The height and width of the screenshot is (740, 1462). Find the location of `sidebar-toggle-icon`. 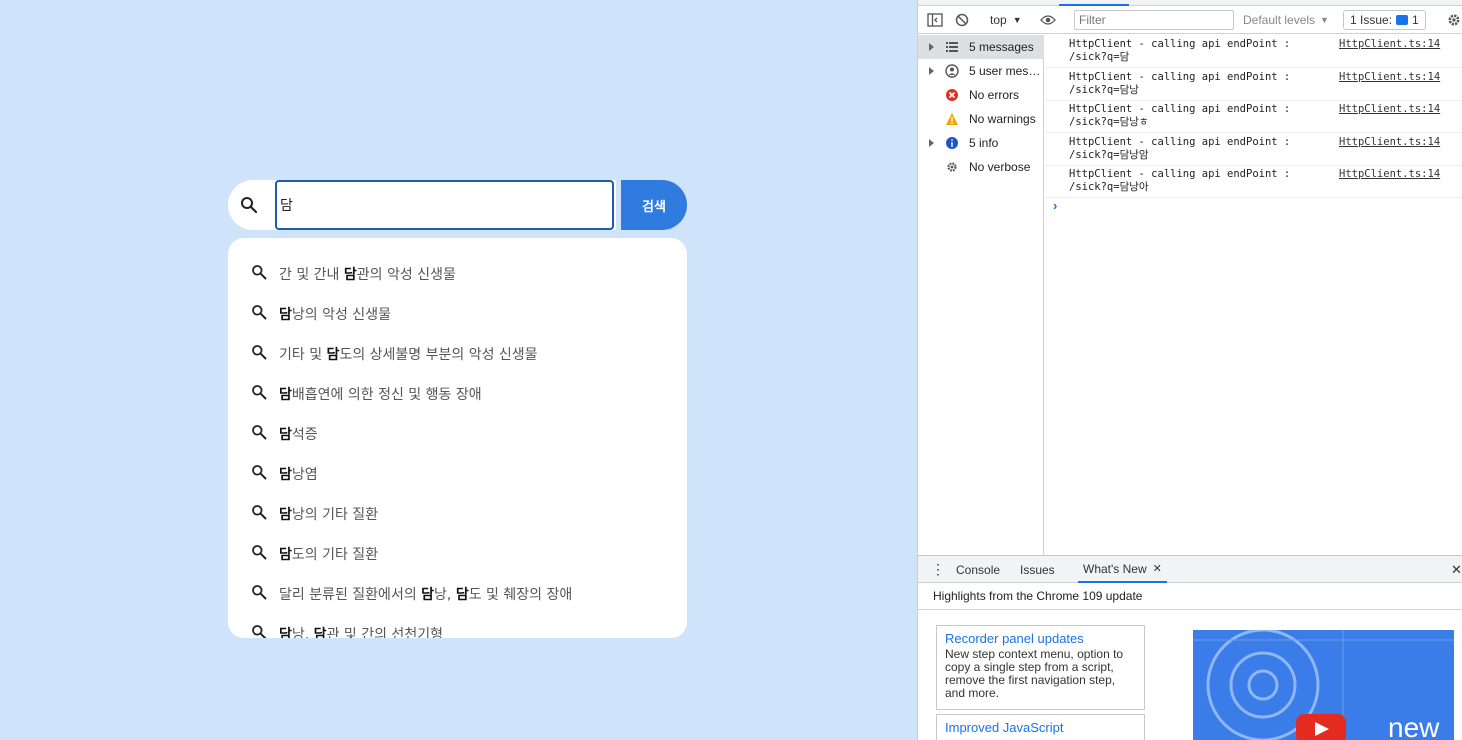

sidebar-toggle-icon is located at coordinates (935, 20).